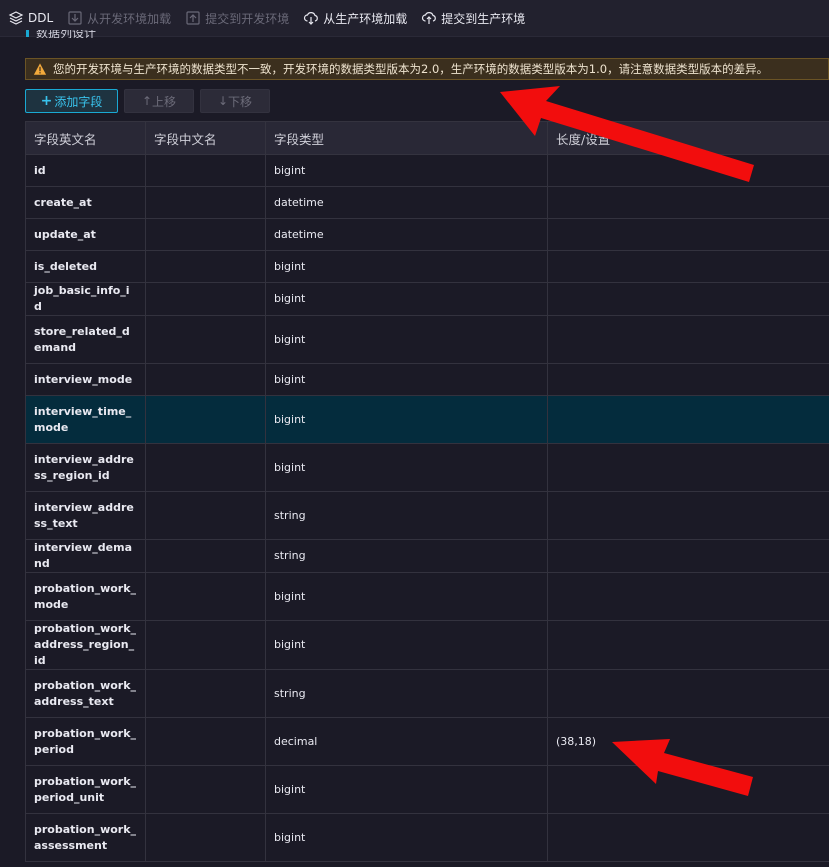 The height and width of the screenshot is (867, 829). I want to click on submit-to-dev-button: 提交到开发环境, so click(236, 18).